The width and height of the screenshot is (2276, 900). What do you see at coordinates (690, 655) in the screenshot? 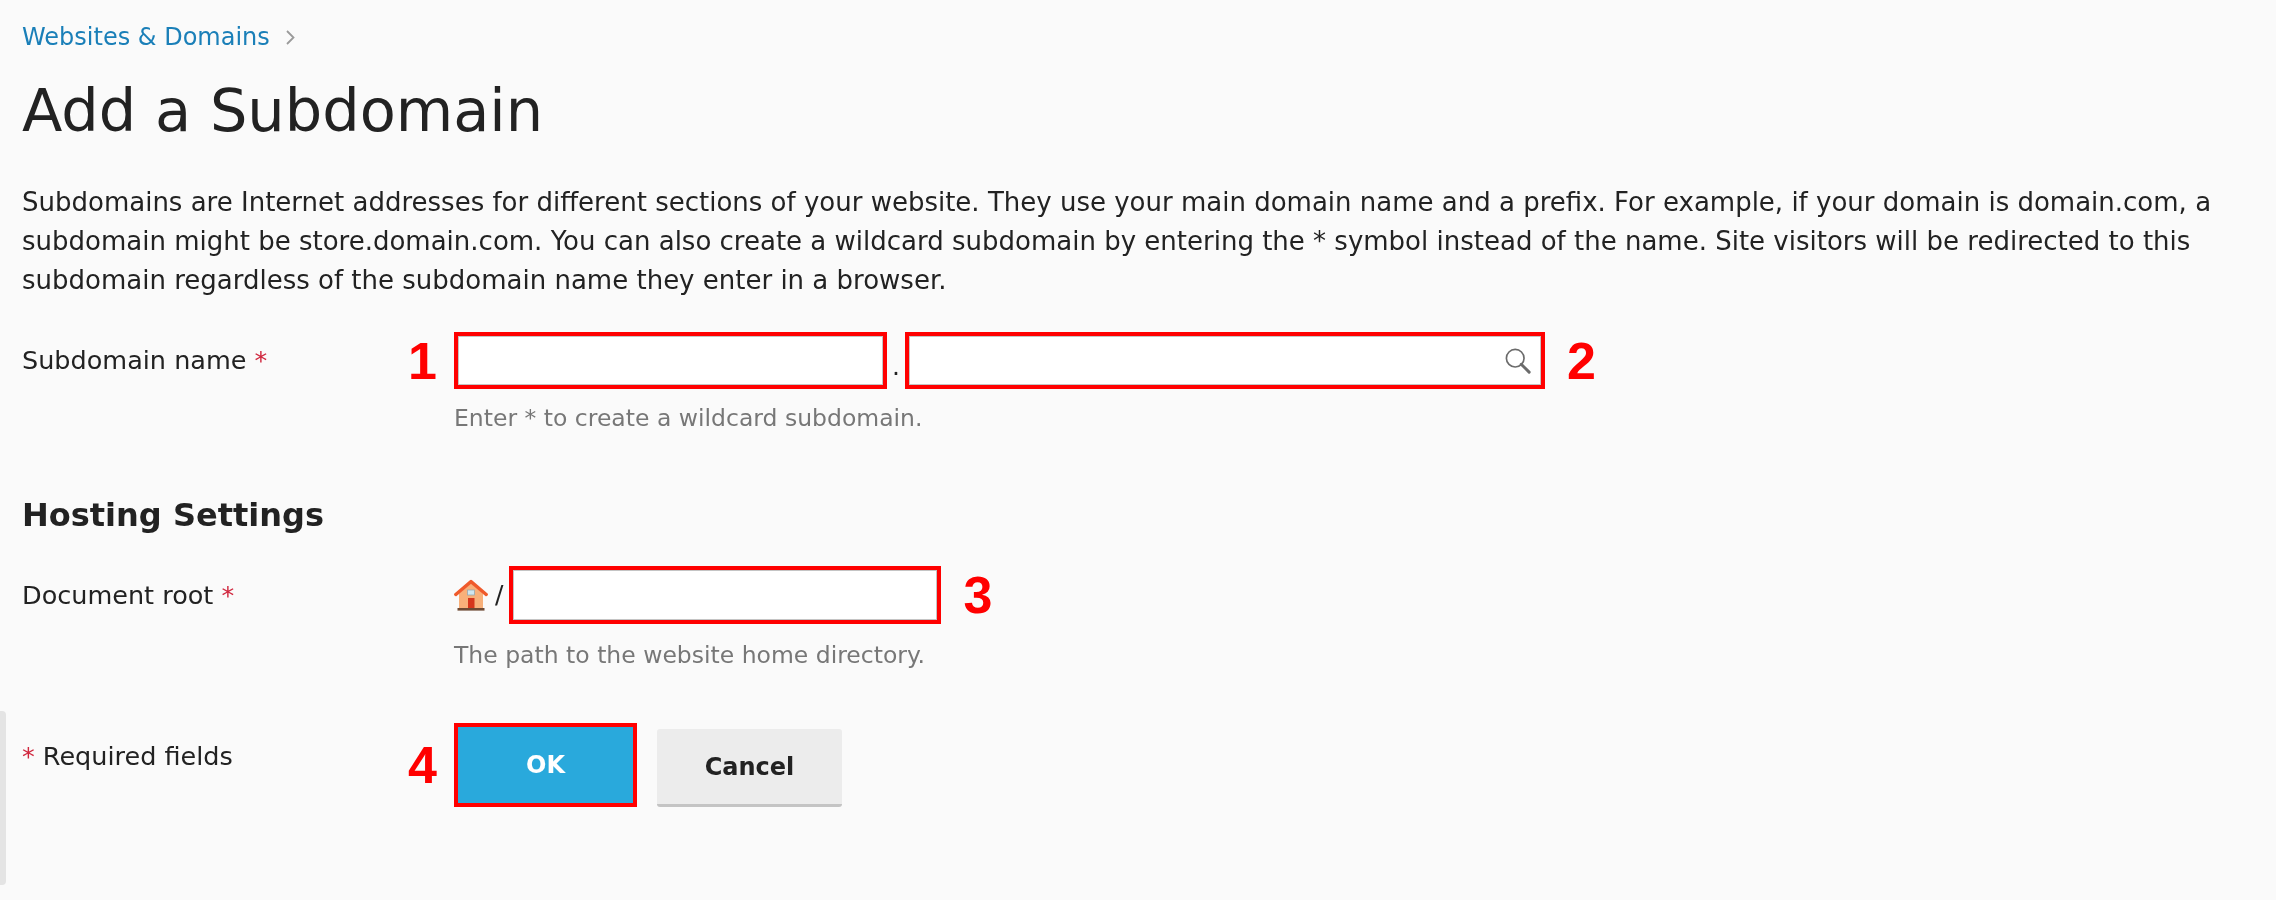
I see `hint-text: The path to the website home directory.` at bounding box center [690, 655].